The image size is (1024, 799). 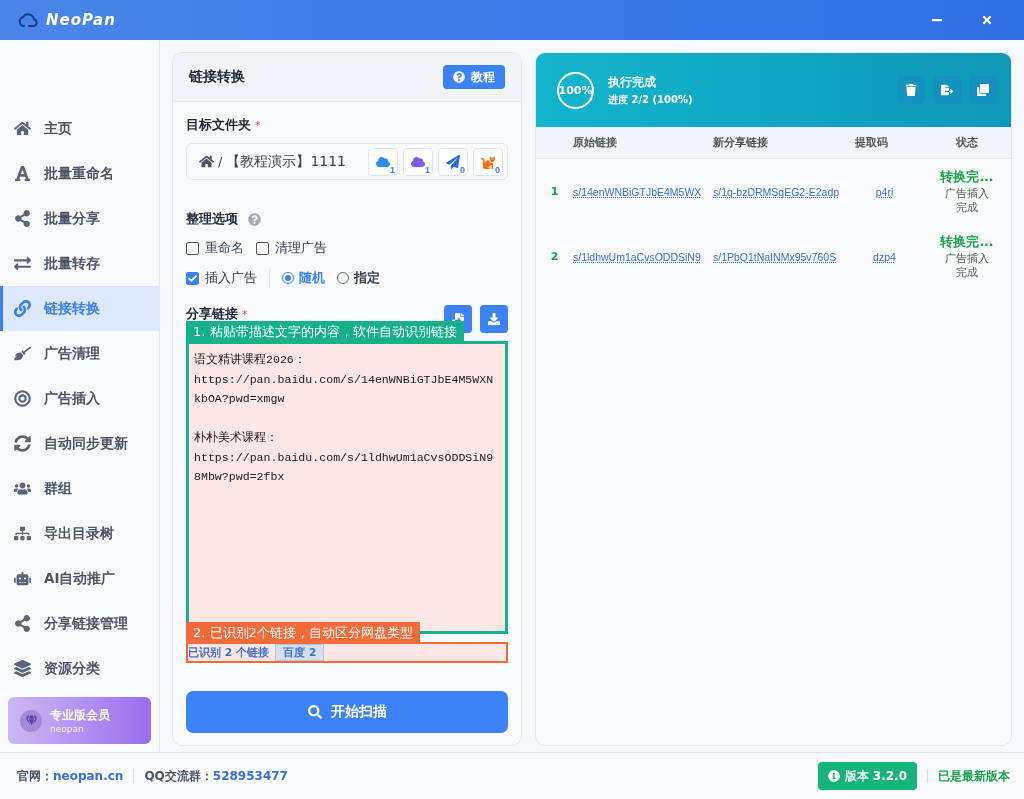 I want to click on folder-path: 【教程演示】1111, so click(x=286, y=161).